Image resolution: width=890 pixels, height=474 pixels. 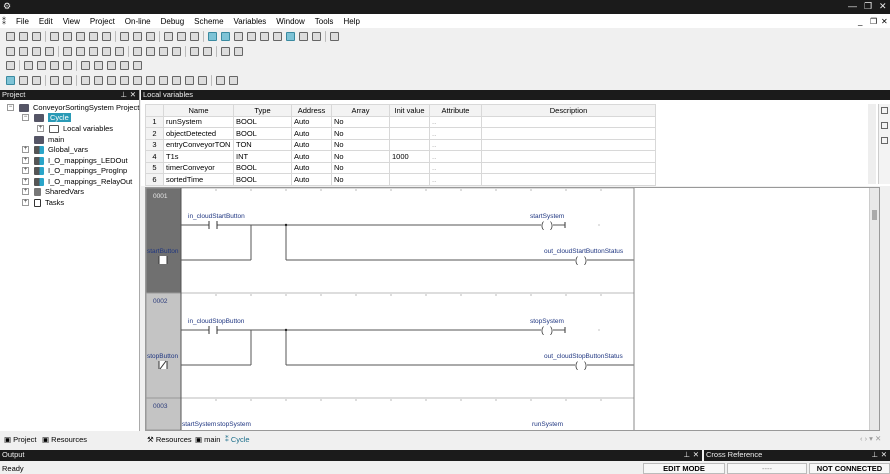 I want to click on table-row: 2 objectDetected BOOL Auto No.., so click(x=400, y=133).